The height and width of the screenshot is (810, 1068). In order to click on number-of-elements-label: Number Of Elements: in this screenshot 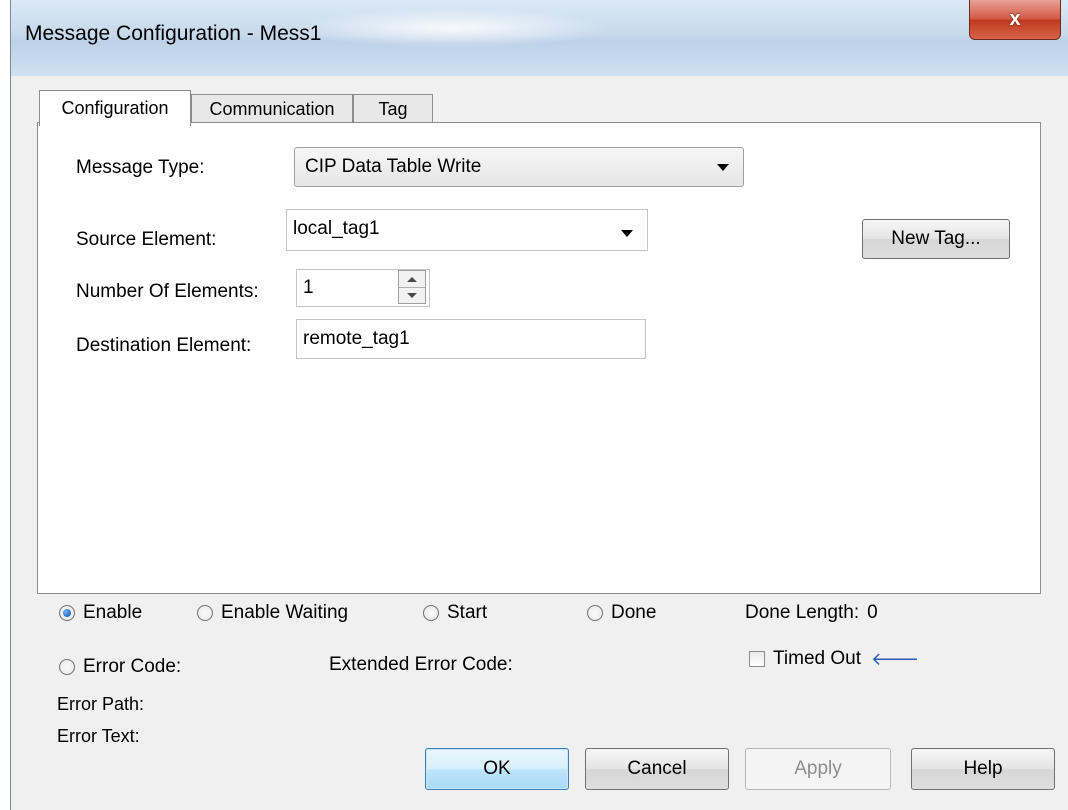, I will do `click(167, 291)`.